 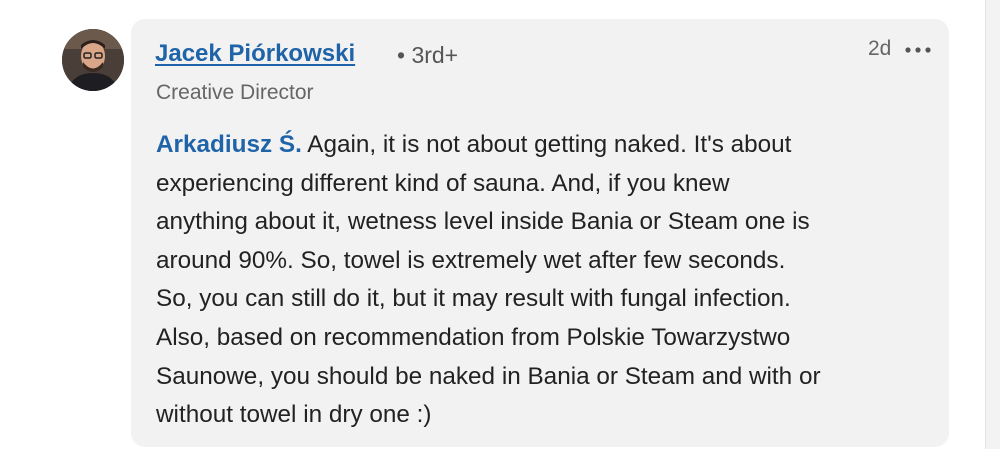 What do you see at coordinates (428, 55) in the screenshot?
I see `connection-degree: • 3rd+` at bounding box center [428, 55].